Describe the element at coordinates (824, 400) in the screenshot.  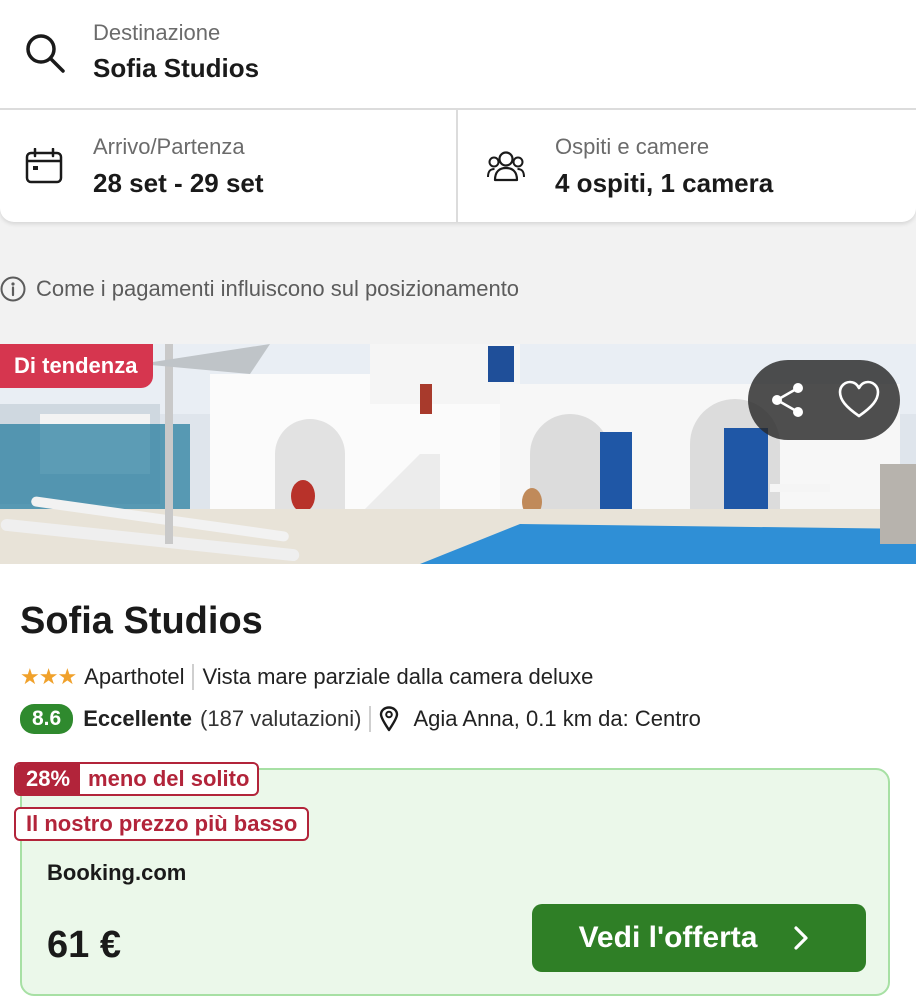
I see `photo-actions` at that location.